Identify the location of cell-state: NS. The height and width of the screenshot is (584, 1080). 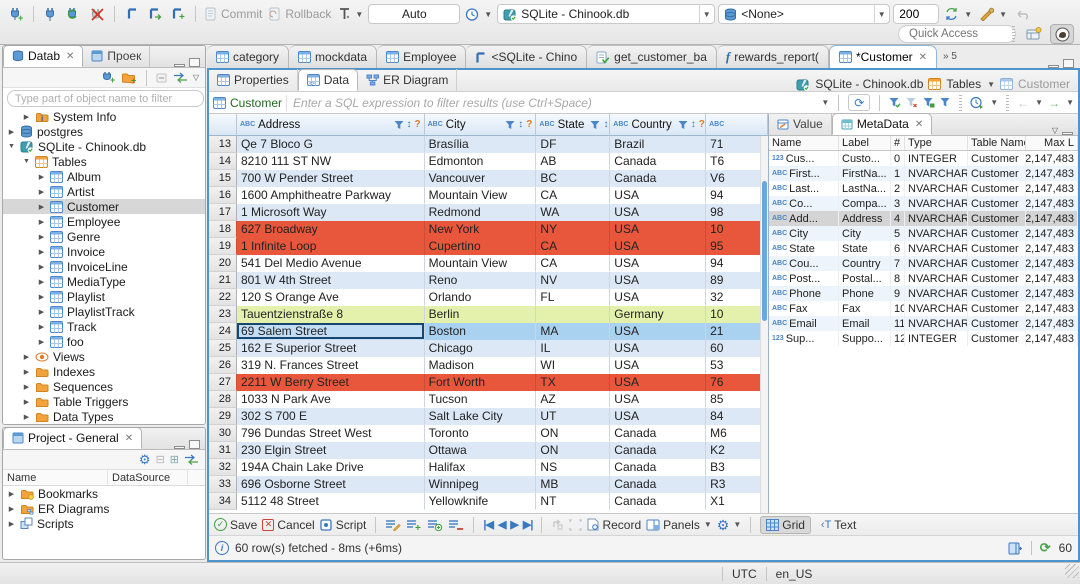
(573, 467).